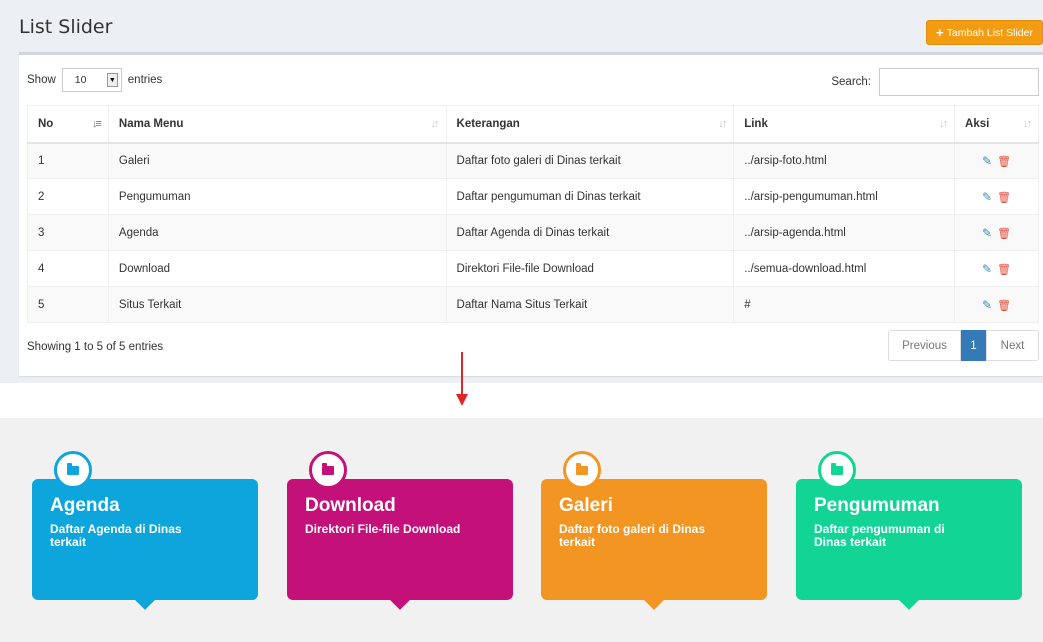  I want to click on column-header-link: Link ↓↑, so click(844, 124).